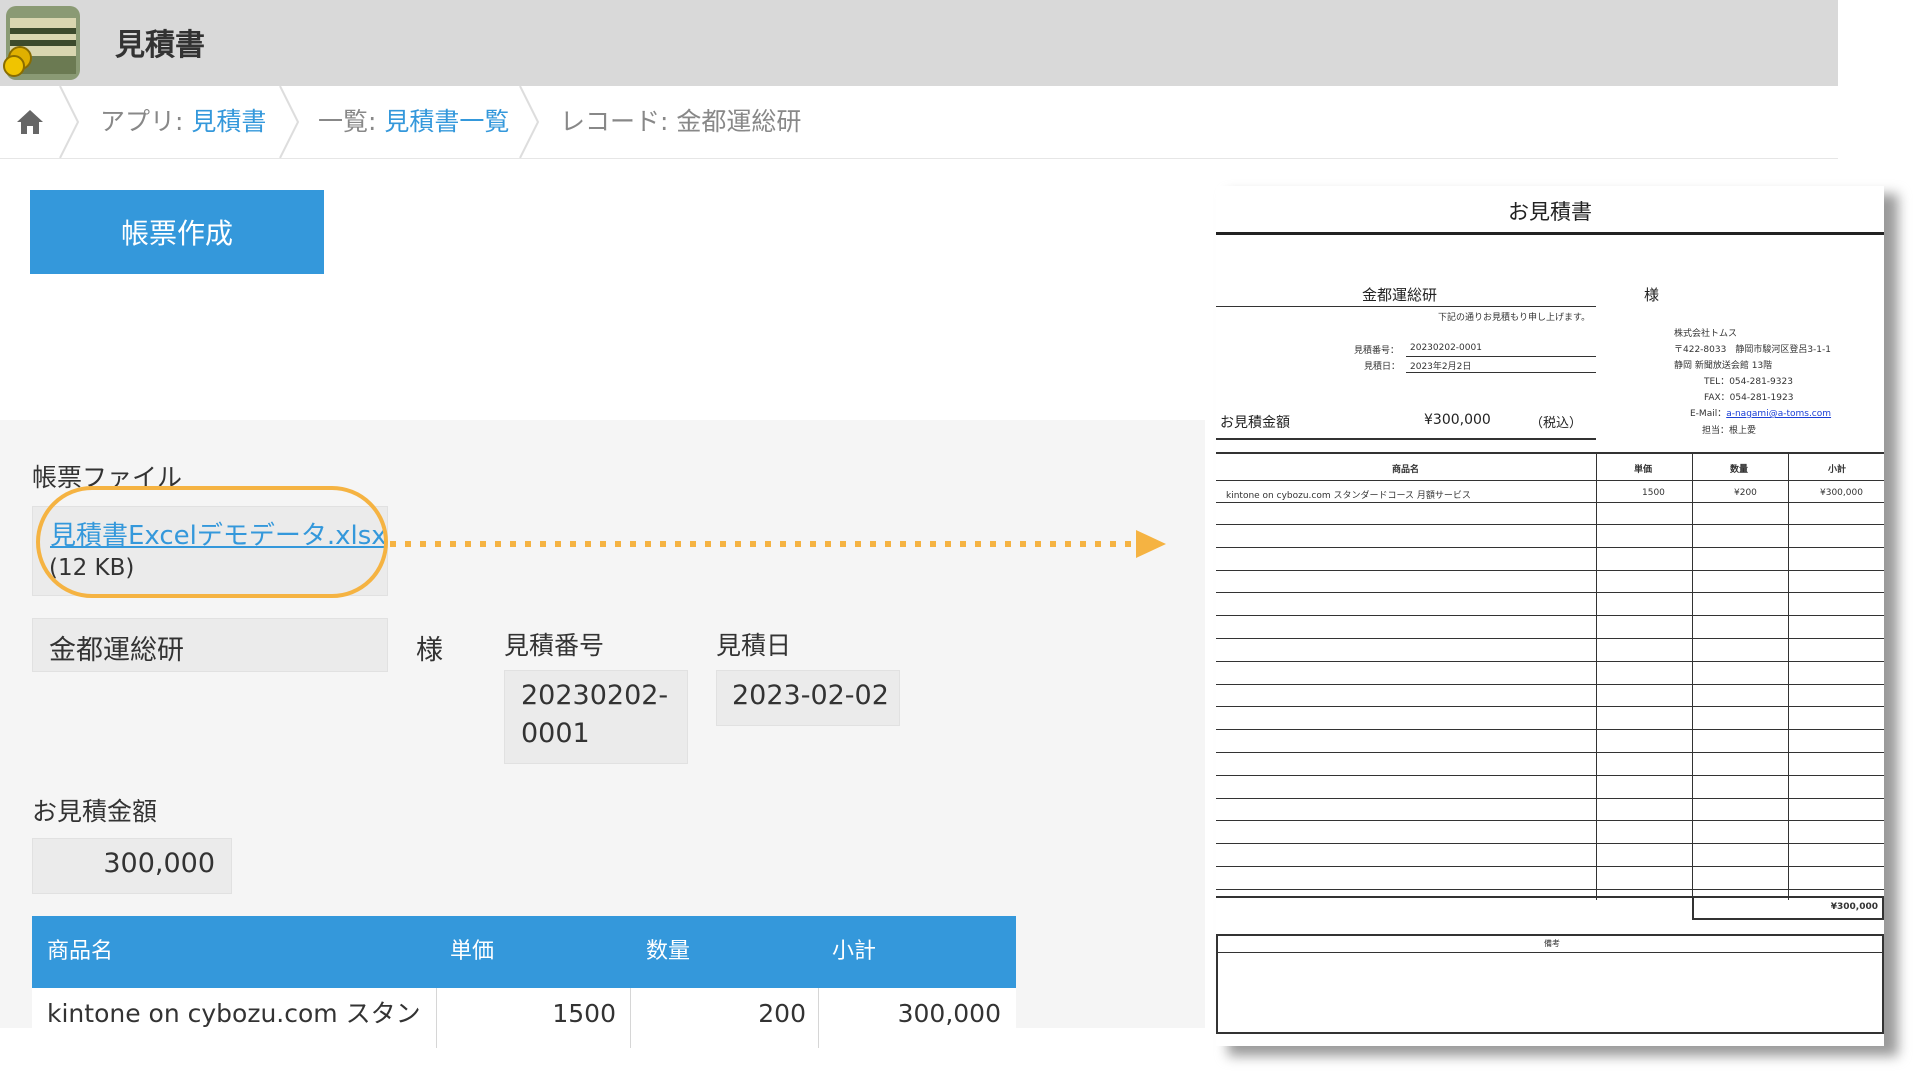  What do you see at coordinates (234, 1013) in the screenshot?
I see `cell-product: kintone on cybozu.com スタン` at bounding box center [234, 1013].